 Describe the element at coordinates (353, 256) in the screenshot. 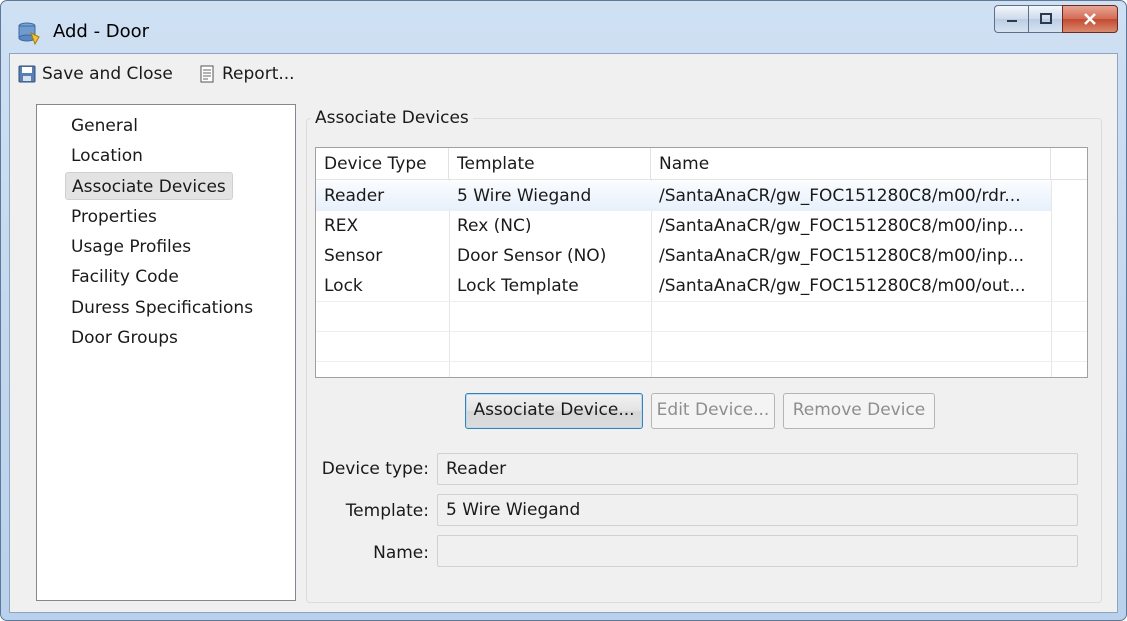

I see `cell-device-type: Sensor` at that location.